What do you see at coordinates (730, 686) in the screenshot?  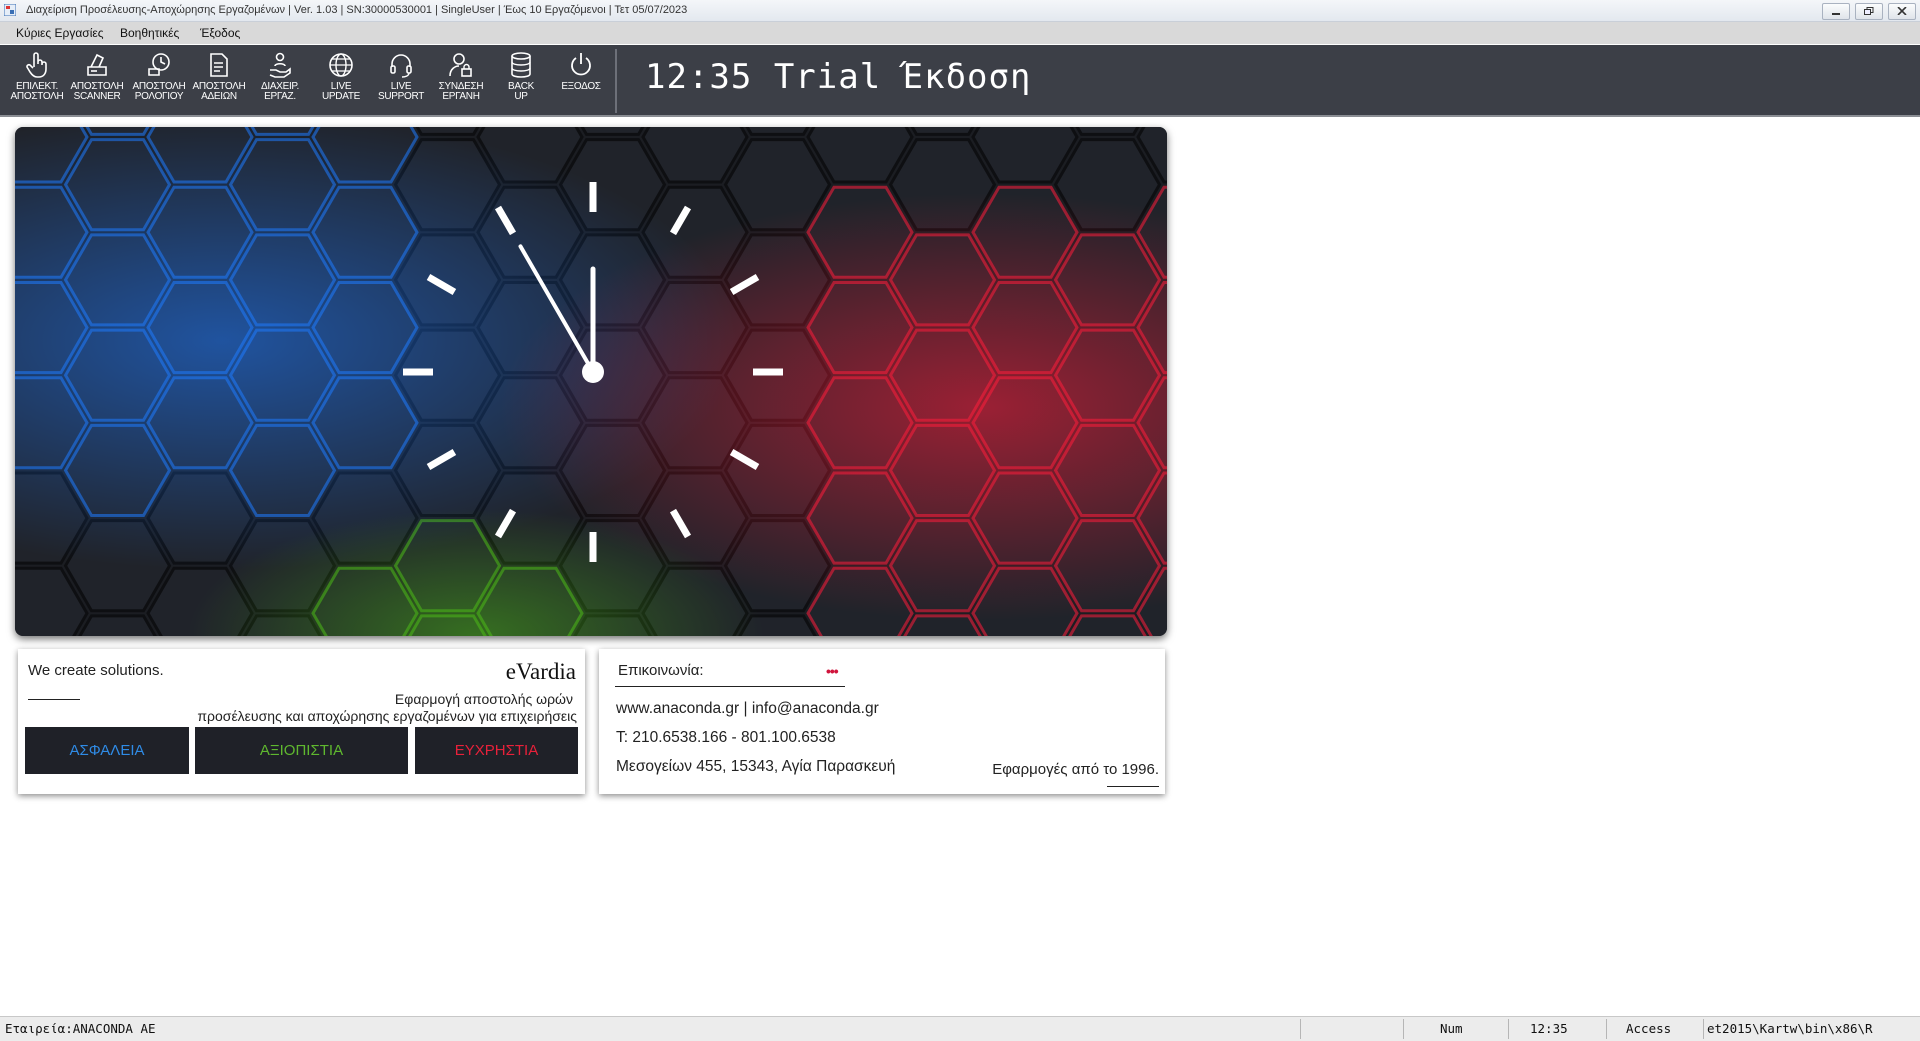 I see `contact-underline` at bounding box center [730, 686].